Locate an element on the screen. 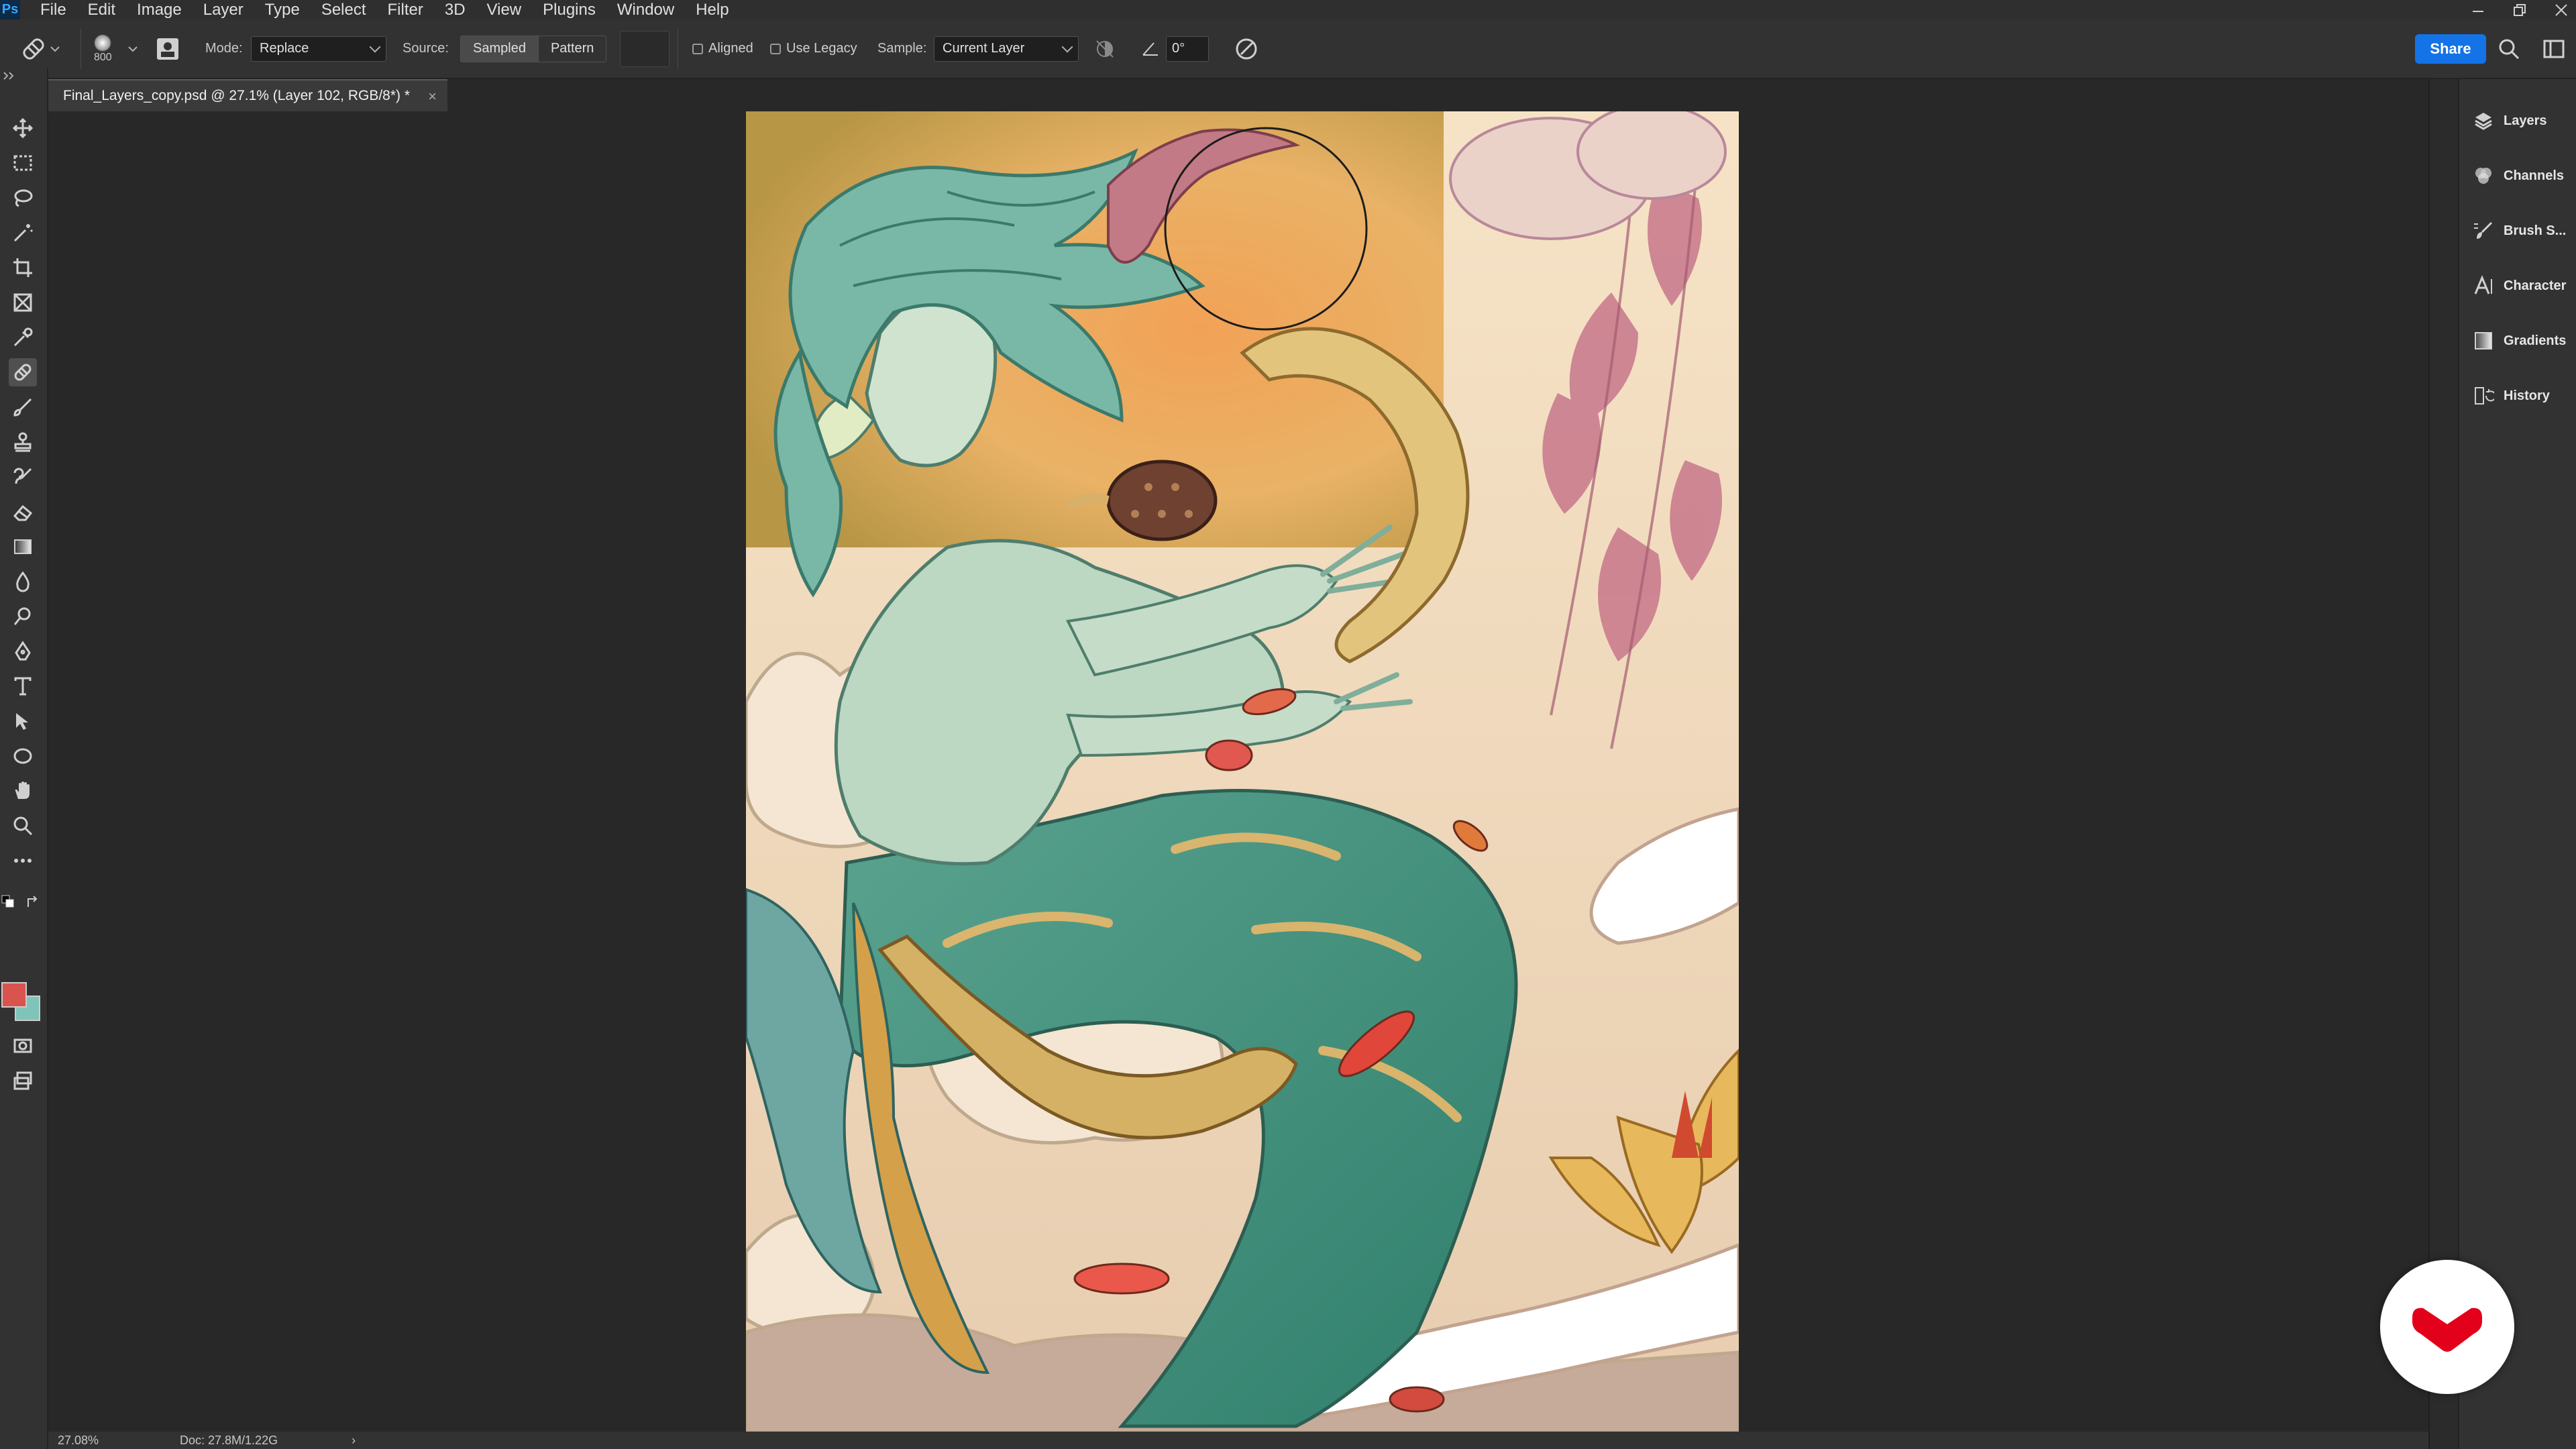 The image size is (2576, 1449). window-controls is located at coordinates (2519, 9).